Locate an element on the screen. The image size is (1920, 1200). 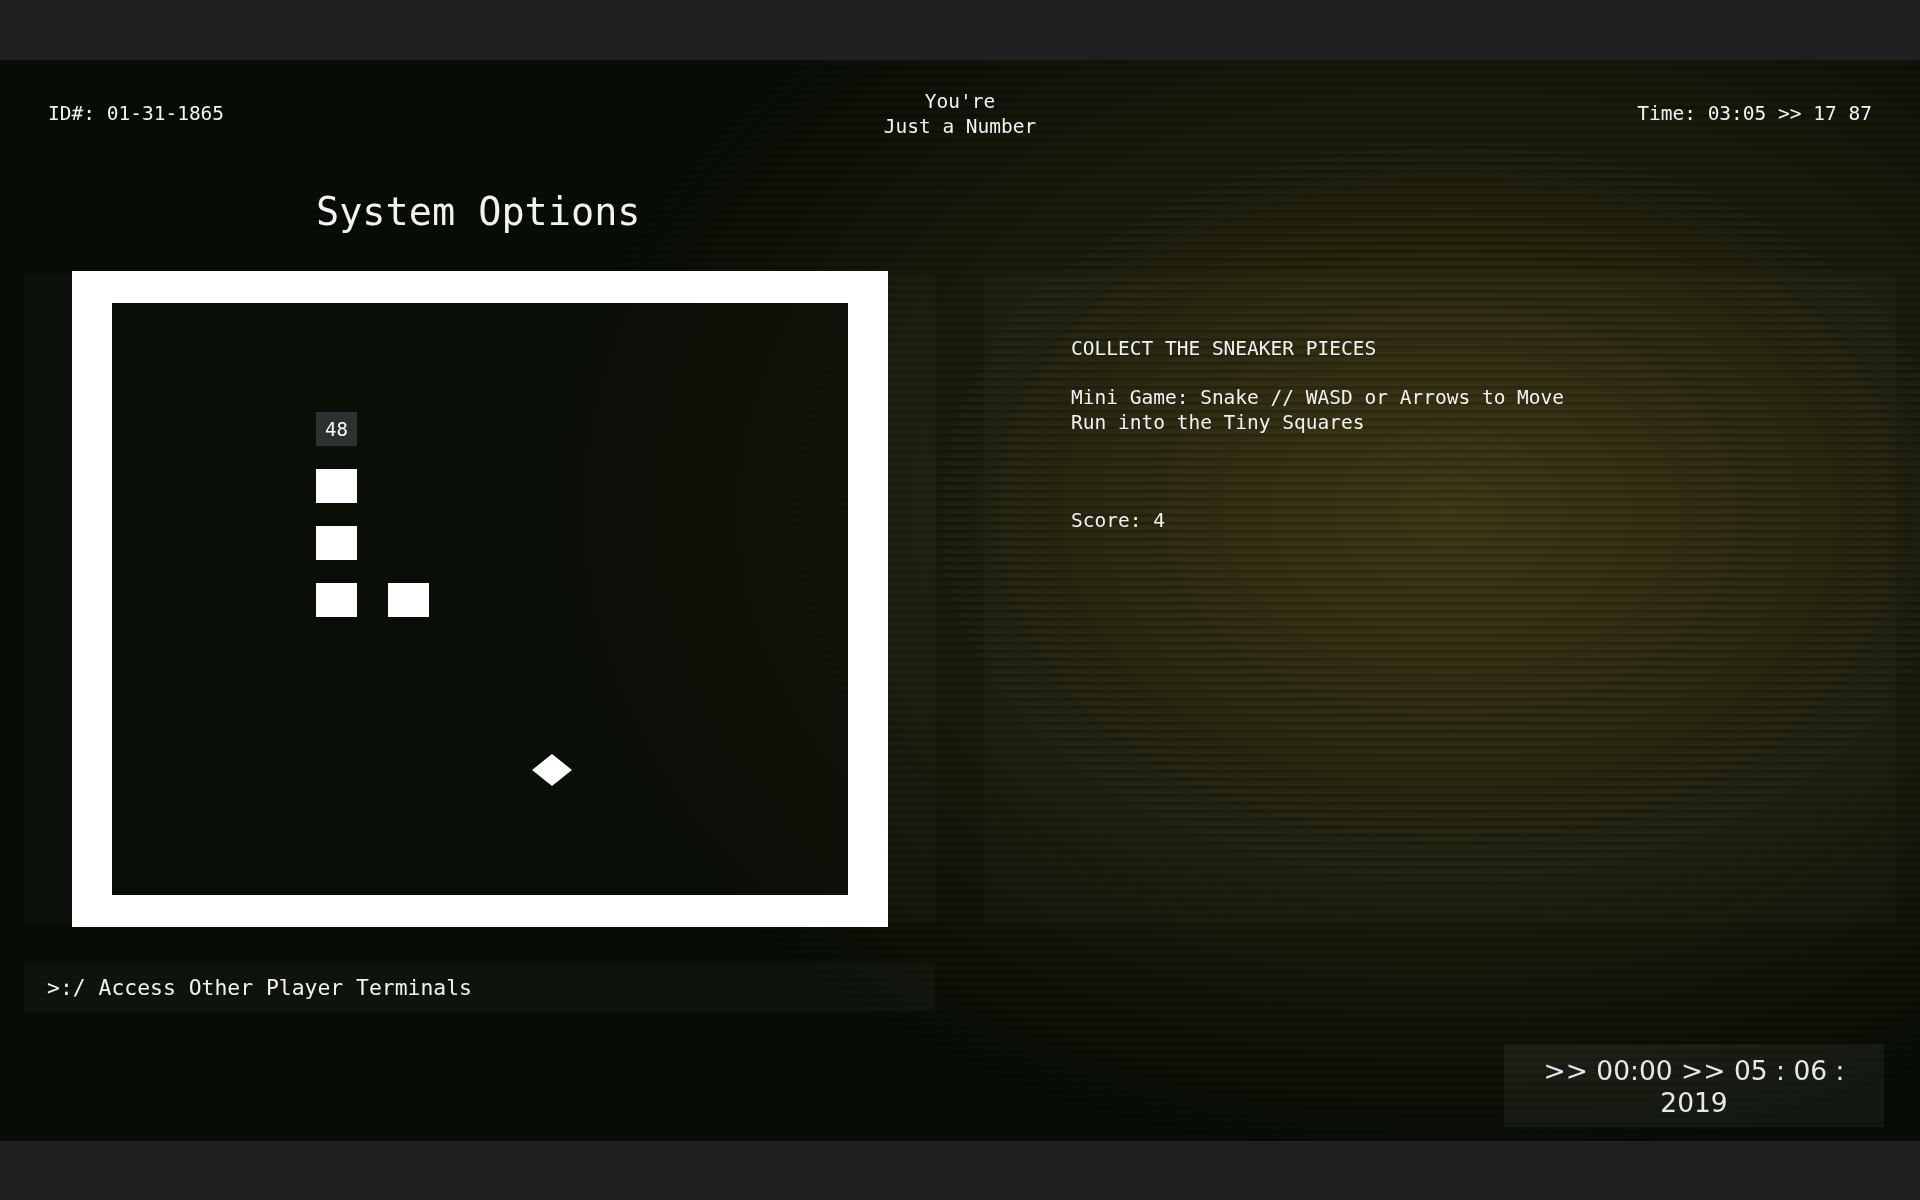
header-title: Just a Number is located at coordinates (960, 126).